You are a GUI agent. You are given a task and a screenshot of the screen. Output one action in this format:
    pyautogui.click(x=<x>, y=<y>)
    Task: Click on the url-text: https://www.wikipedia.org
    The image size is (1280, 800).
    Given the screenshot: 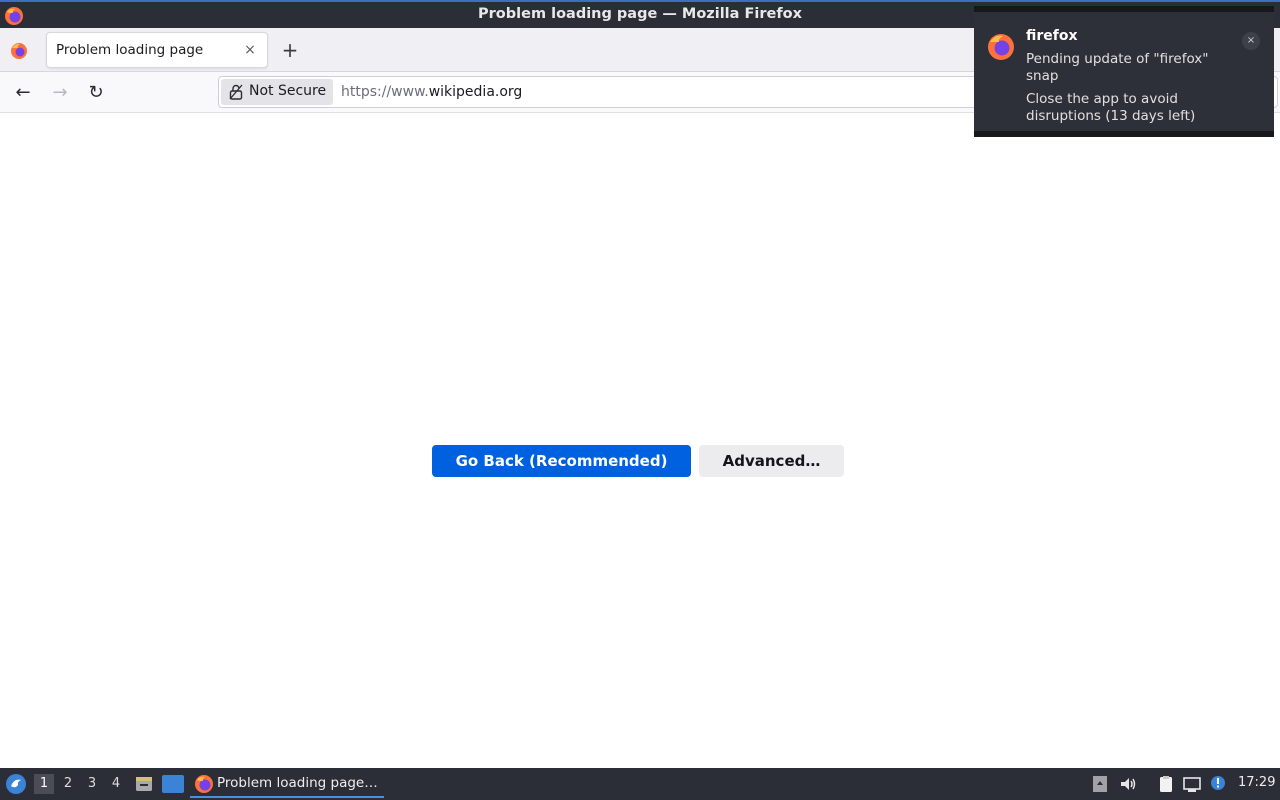 What is the action you would take?
    pyautogui.click(x=431, y=92)
    